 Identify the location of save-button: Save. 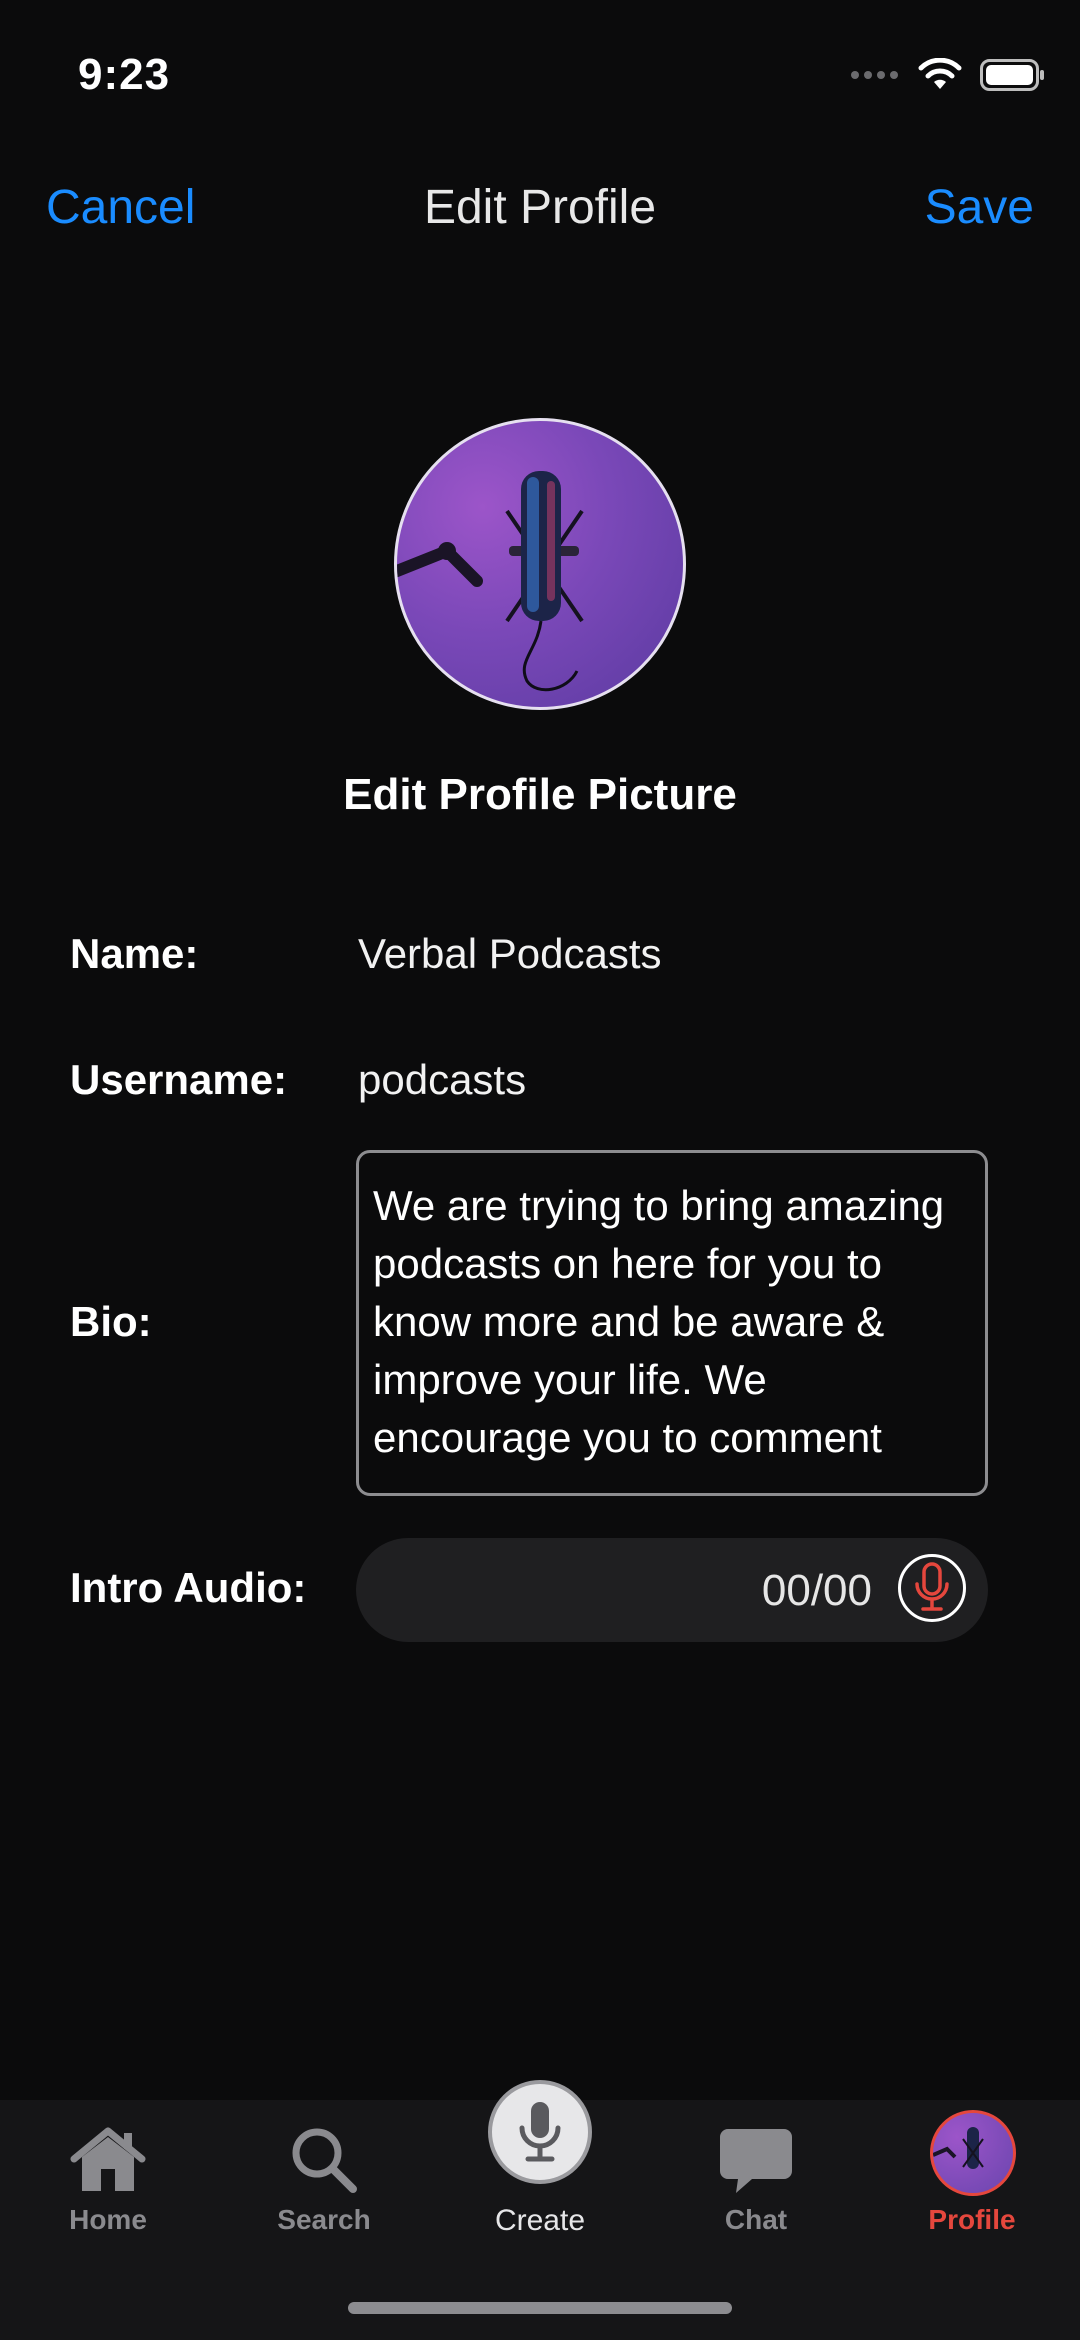
(979, 207).